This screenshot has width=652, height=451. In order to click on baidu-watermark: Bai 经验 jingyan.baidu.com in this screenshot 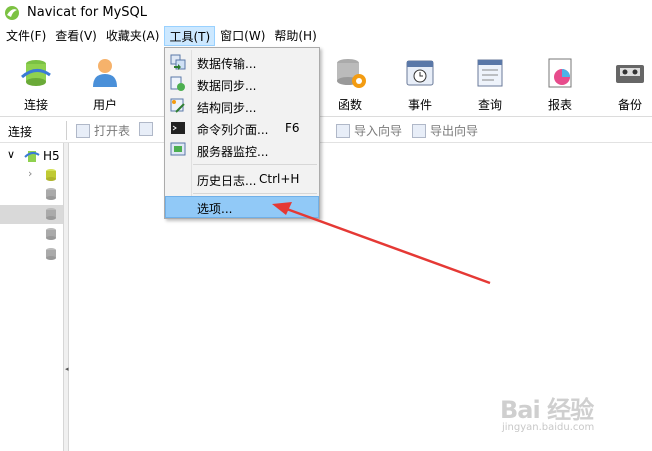, I will do `click(547, 411)`.